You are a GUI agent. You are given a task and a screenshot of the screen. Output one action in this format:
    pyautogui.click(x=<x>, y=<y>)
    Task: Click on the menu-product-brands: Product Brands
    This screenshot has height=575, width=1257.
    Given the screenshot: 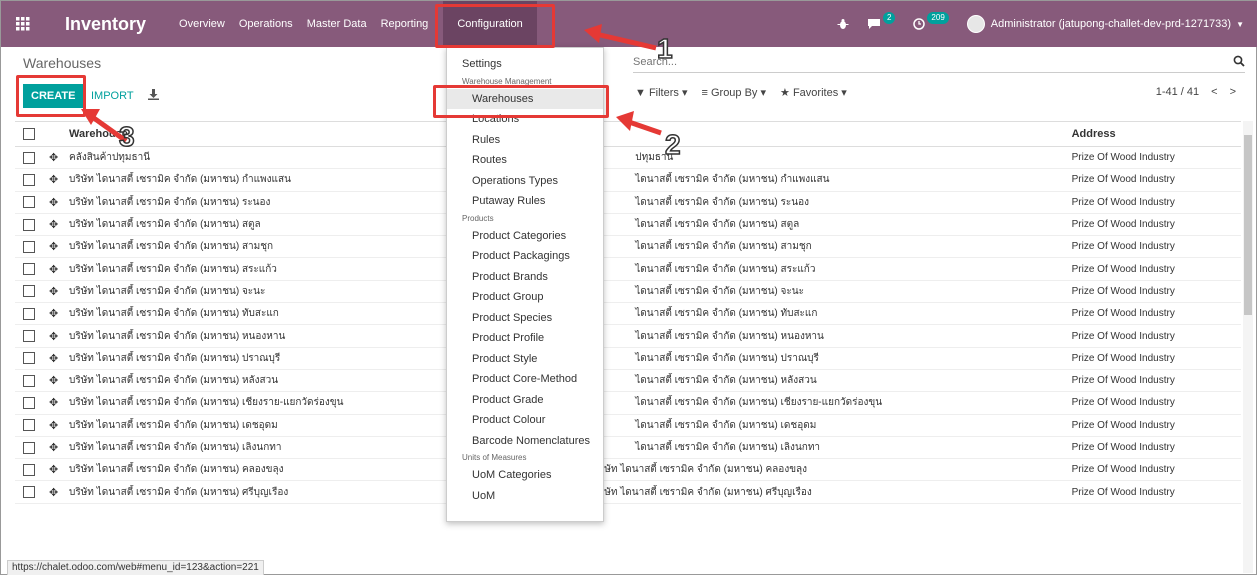 What is the action you would take?
    pyautogui.click(x=525, y=277)
    